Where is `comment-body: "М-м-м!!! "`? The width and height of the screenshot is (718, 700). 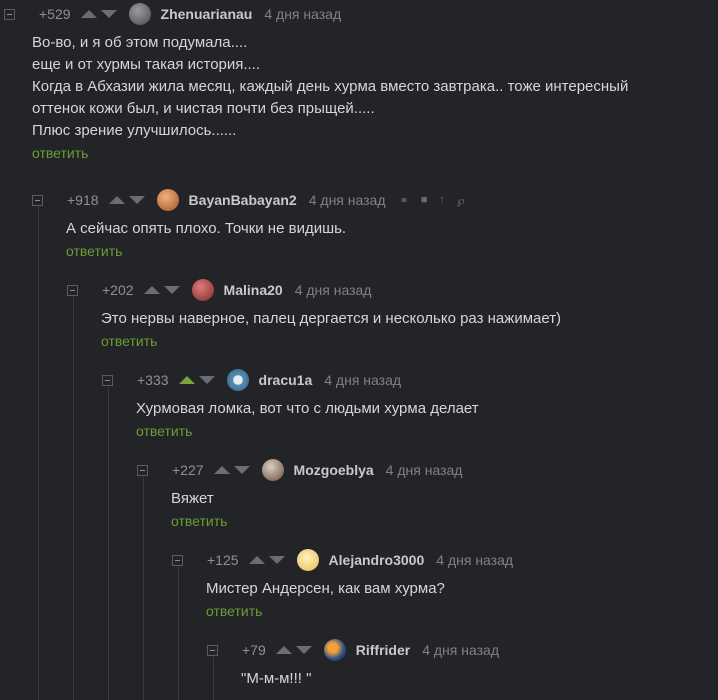 comment-body: "М-м-м!!! " is located at coordinates (370, 679).